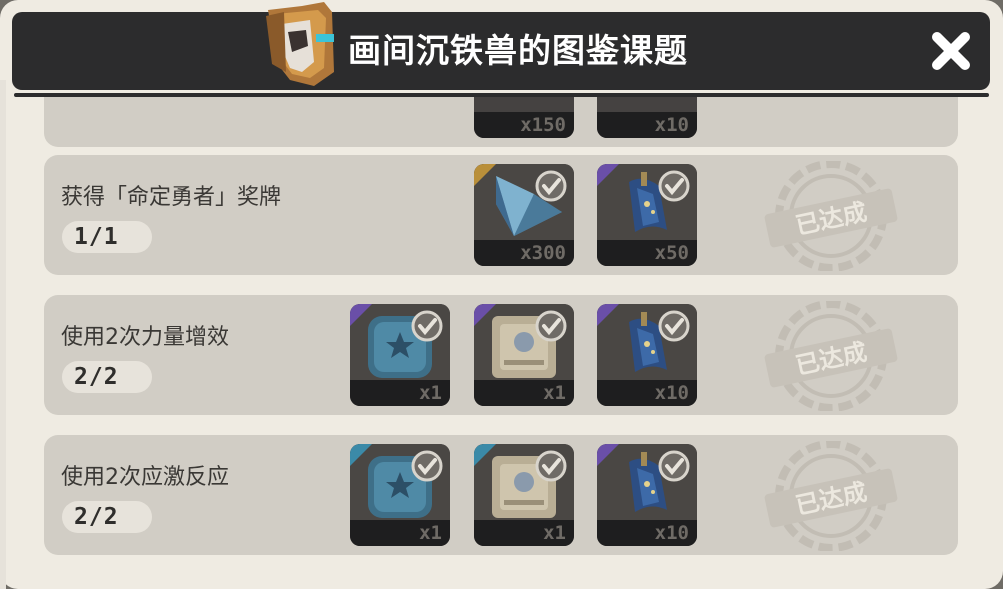 The width and height of the screenshot is (1003, 589). I want to click on mask-icon, so click(300, 44).